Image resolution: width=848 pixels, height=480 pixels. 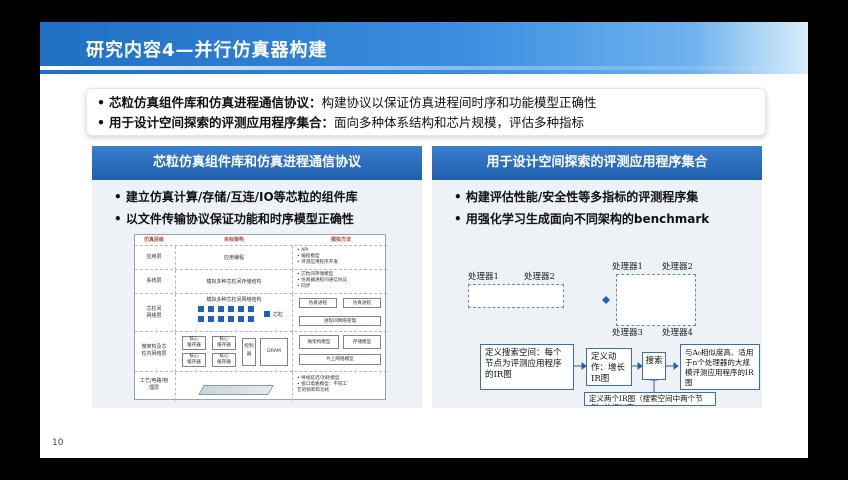 What do you see at coordinates (341, 281) in the screenshot?
I see `arch-right-cell: • 芯粒间存储模型 • 仿真器进程间通信协议 • 同步` at bounding box center [341, 281].